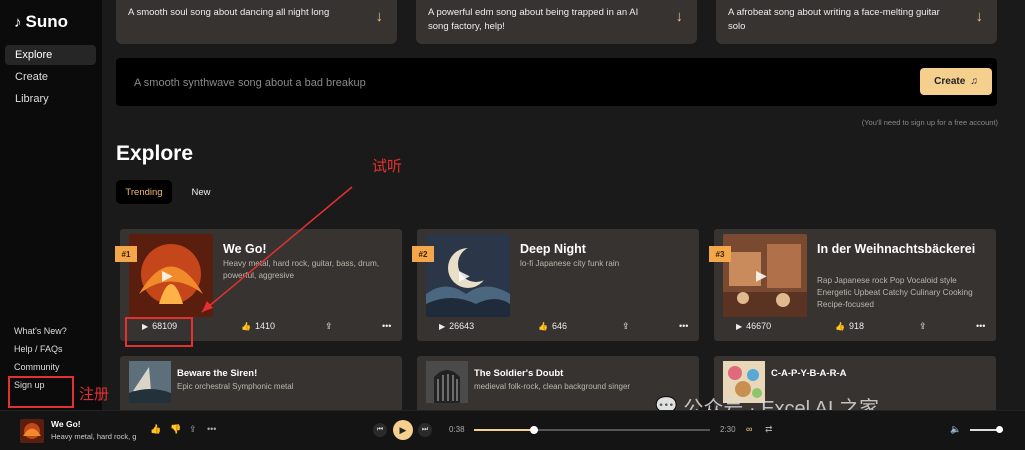 The height and width of the screenshot is (450, 1025). I want to click on rank-badge: #1, so click(126, 254).